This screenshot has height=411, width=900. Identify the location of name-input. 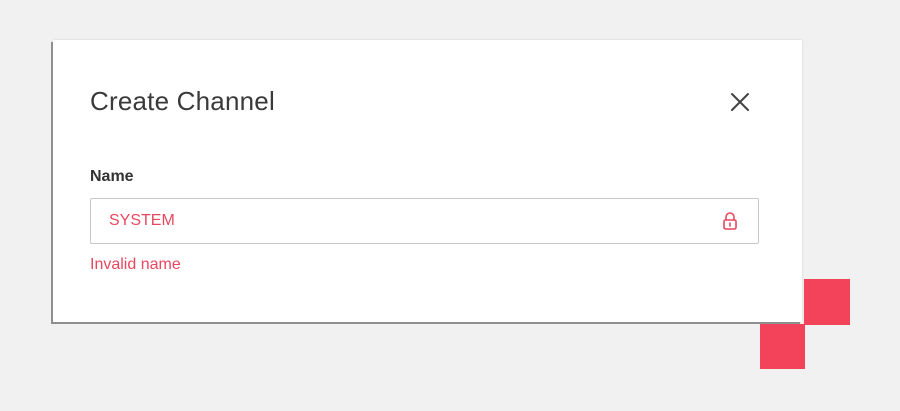
(409, 221).